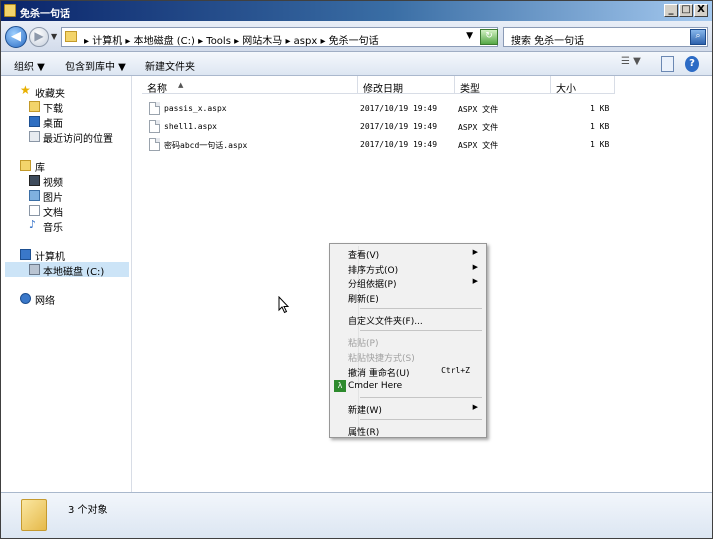 This screenshot has height=539, width=713. Describe the element at coordinates (340, 386) in the screenshot. I see `cmder-icon: λ` at that location.